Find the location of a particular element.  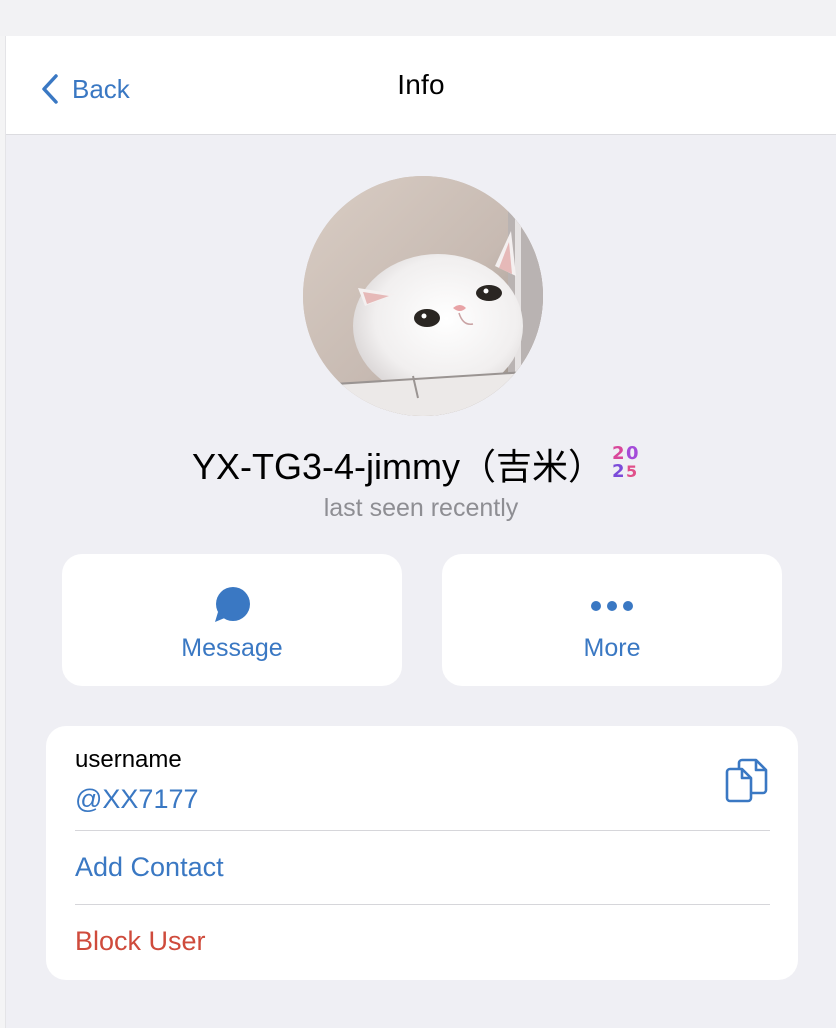

navigation-bar: Back Info is located at coordinates (421, 85).